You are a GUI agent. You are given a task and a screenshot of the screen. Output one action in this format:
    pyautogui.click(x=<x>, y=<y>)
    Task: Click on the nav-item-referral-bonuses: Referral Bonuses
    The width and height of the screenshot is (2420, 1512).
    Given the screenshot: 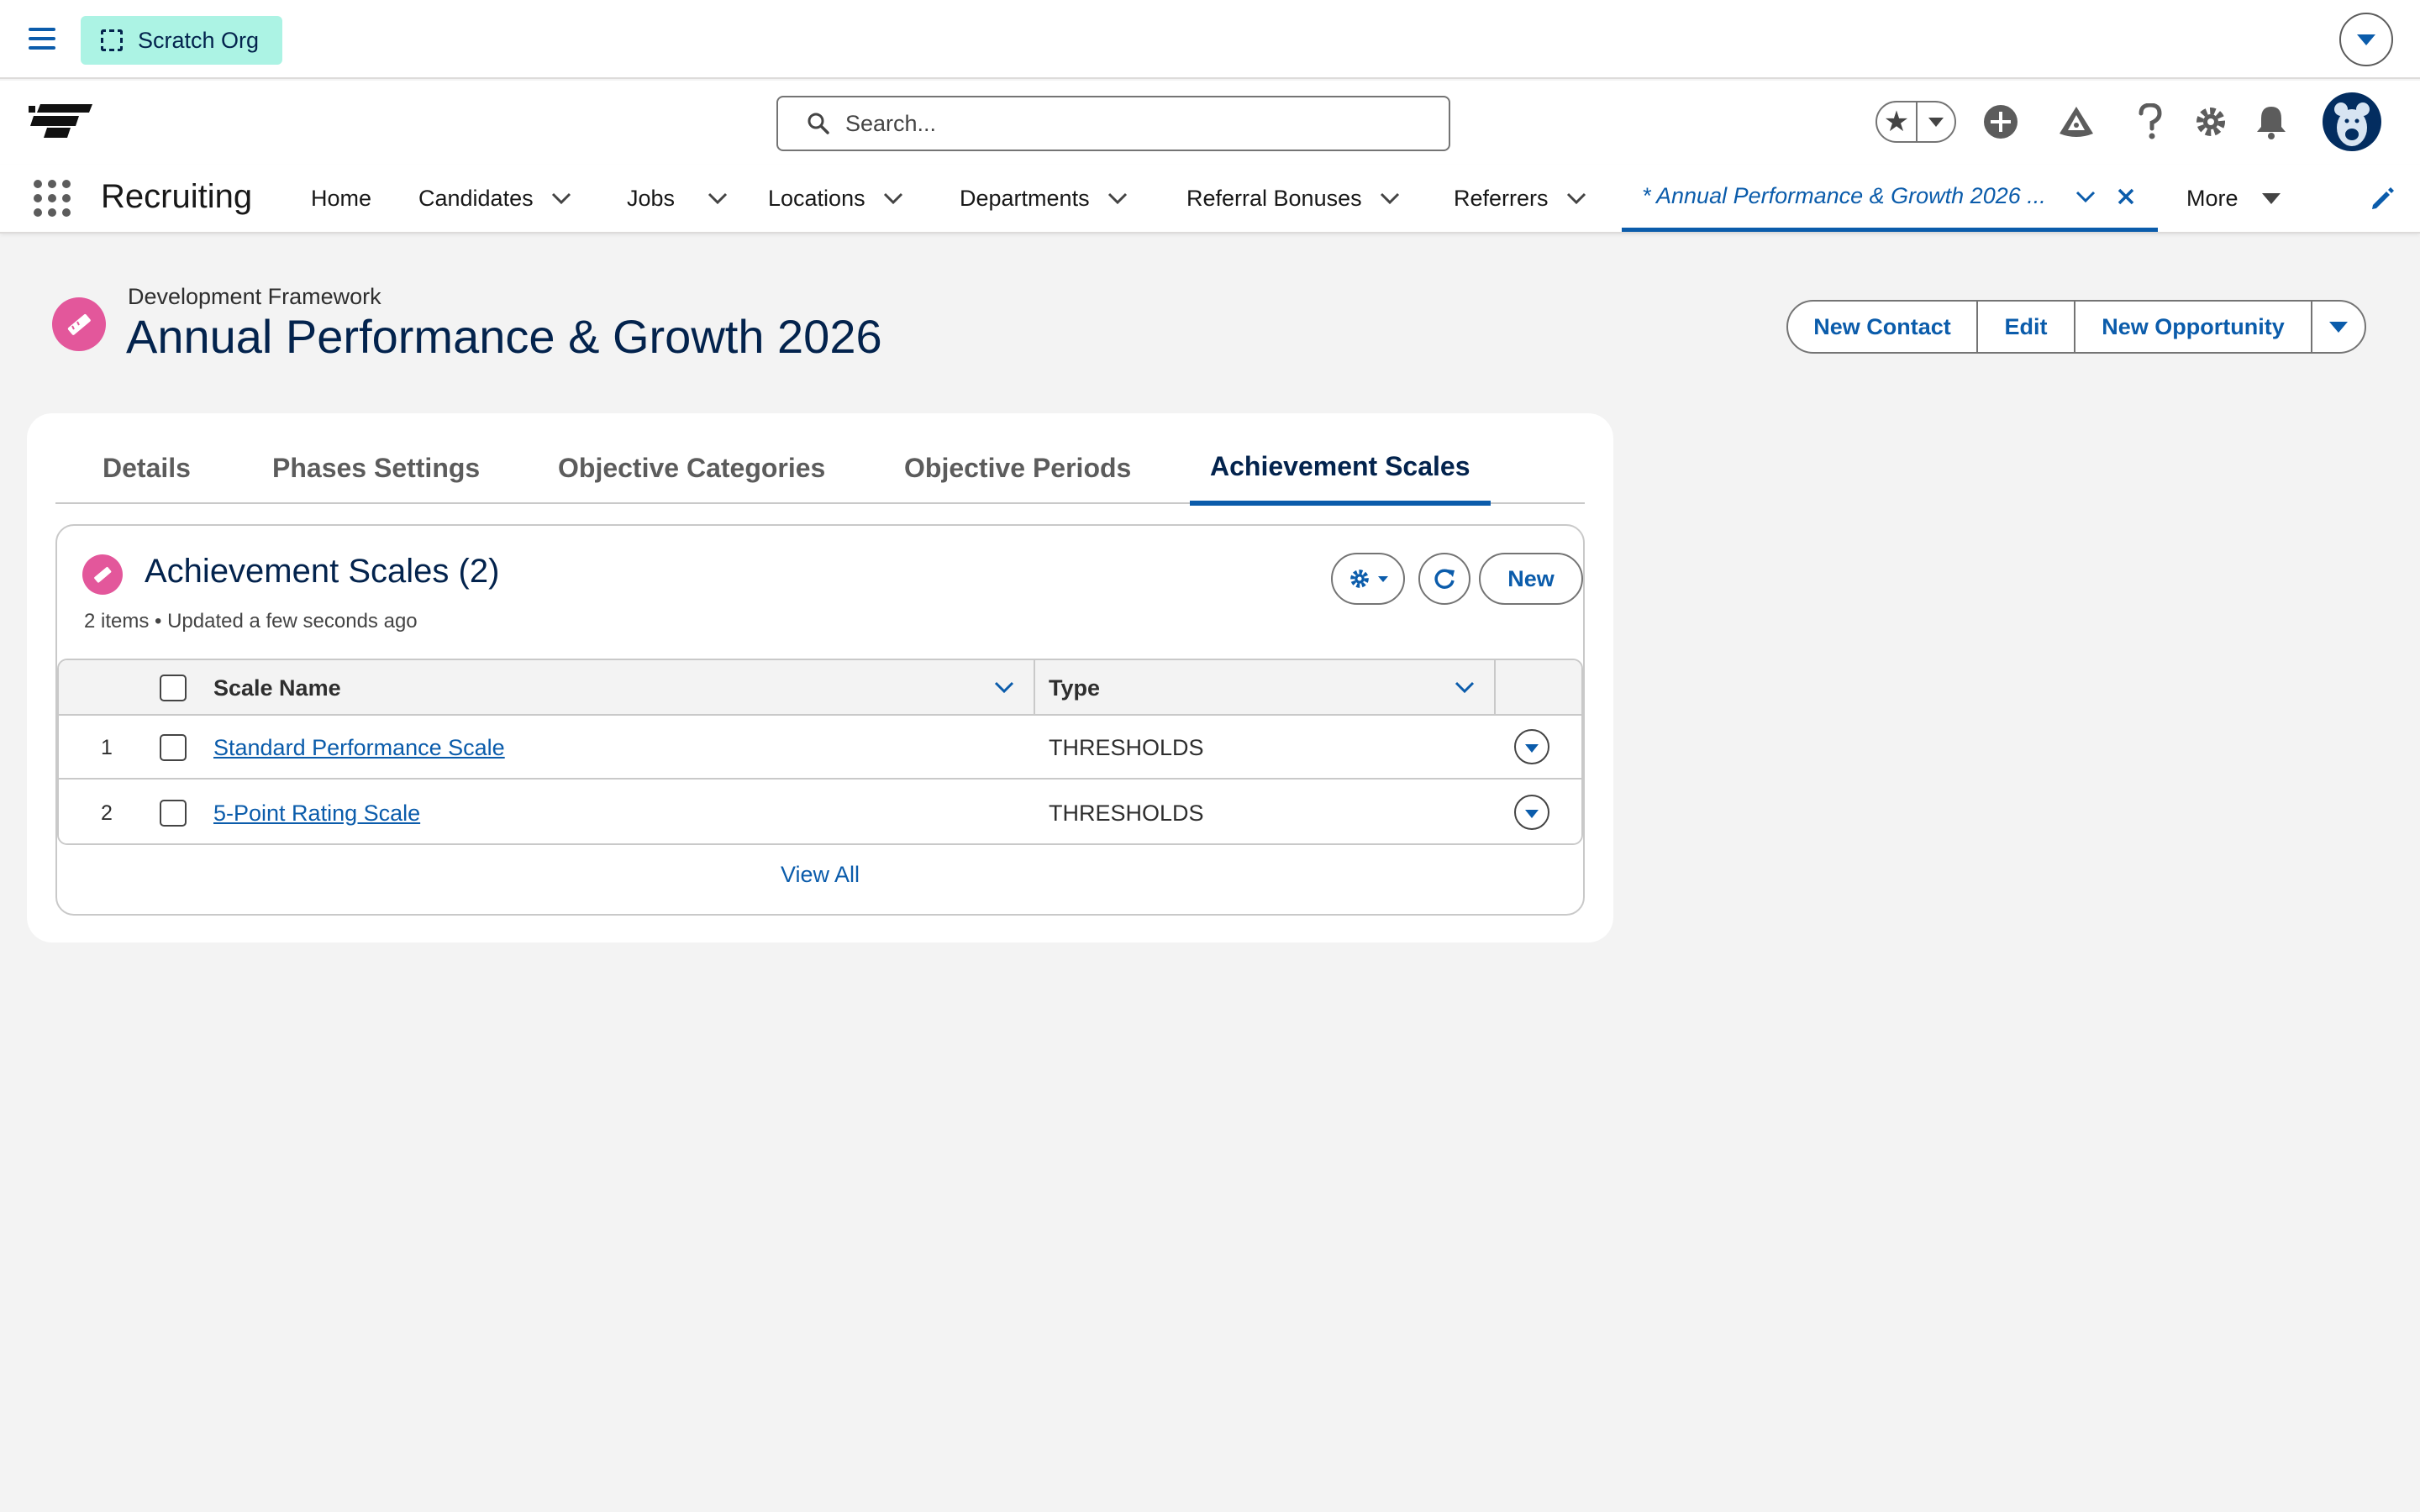 What is the action you would take?
    pyautogui.click(x=1293, y=198)
    